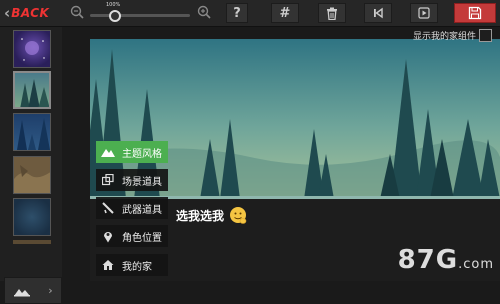  What do you see at coordinates (22, 292) in the screenshot?
I see `landscape-icon` at bounding box center [22, 292].